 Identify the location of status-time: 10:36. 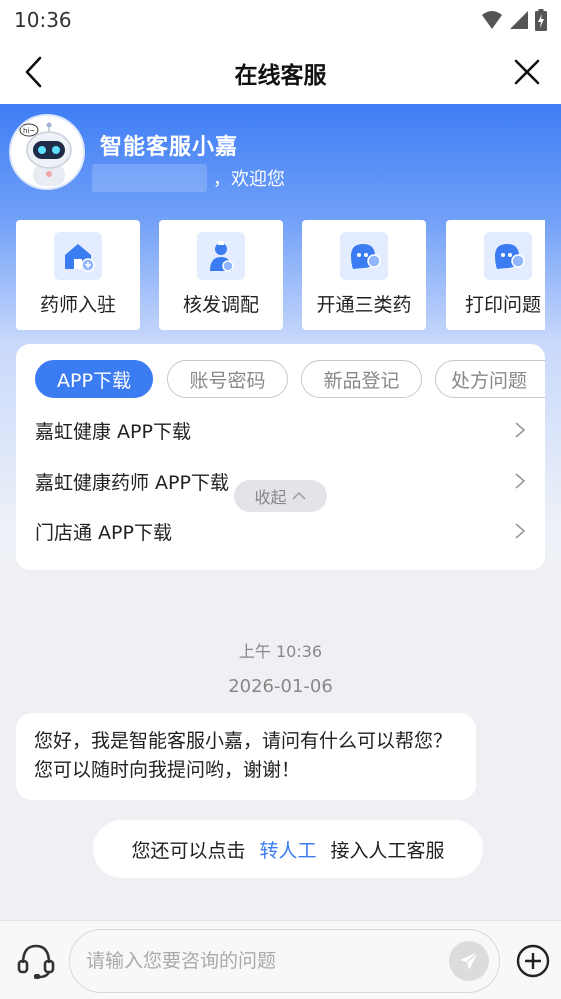
(43, 20).